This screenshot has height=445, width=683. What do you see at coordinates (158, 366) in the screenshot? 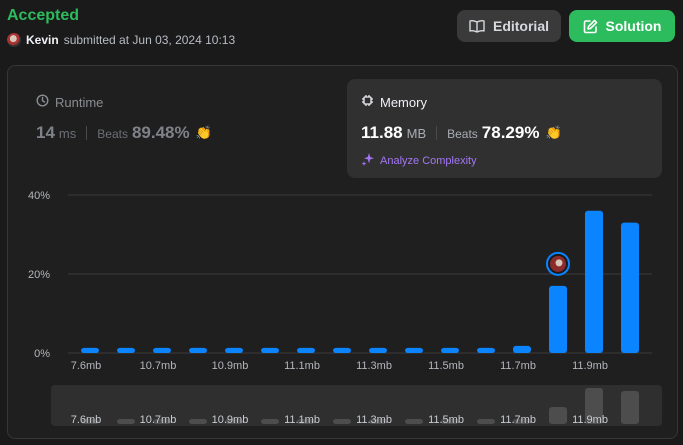
I see `x-tick-label: 10.7mb` at bounding box center [158, 366].